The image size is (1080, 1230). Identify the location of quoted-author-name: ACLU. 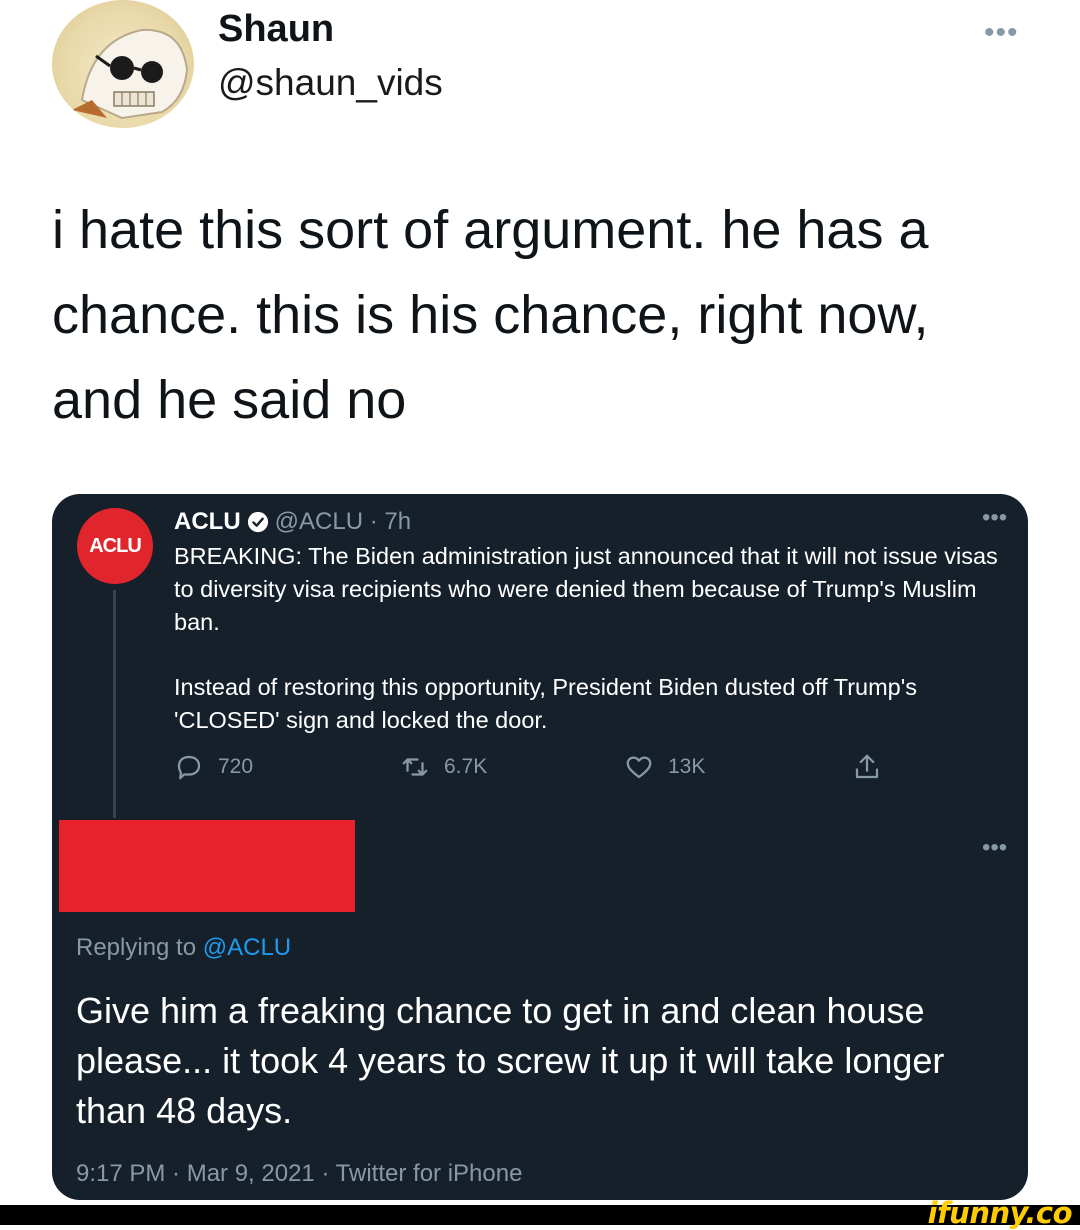
(207, 522).